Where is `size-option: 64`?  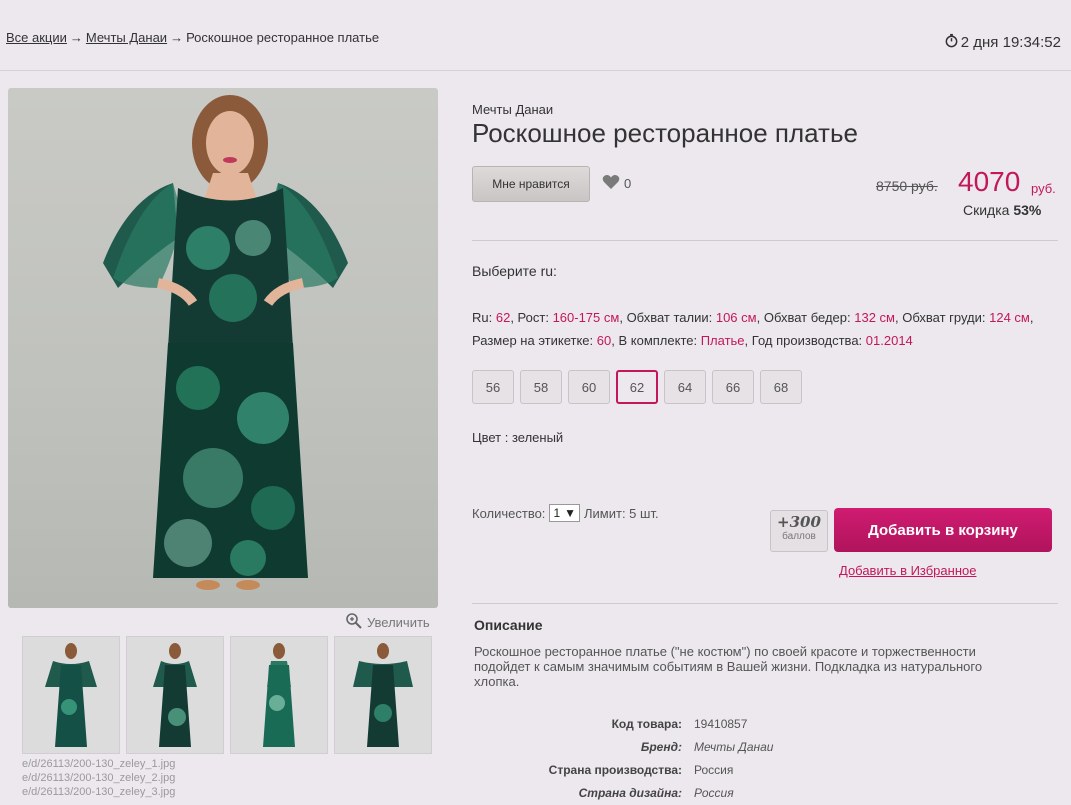
size-option: 64 is located at coordinates (685, 387).